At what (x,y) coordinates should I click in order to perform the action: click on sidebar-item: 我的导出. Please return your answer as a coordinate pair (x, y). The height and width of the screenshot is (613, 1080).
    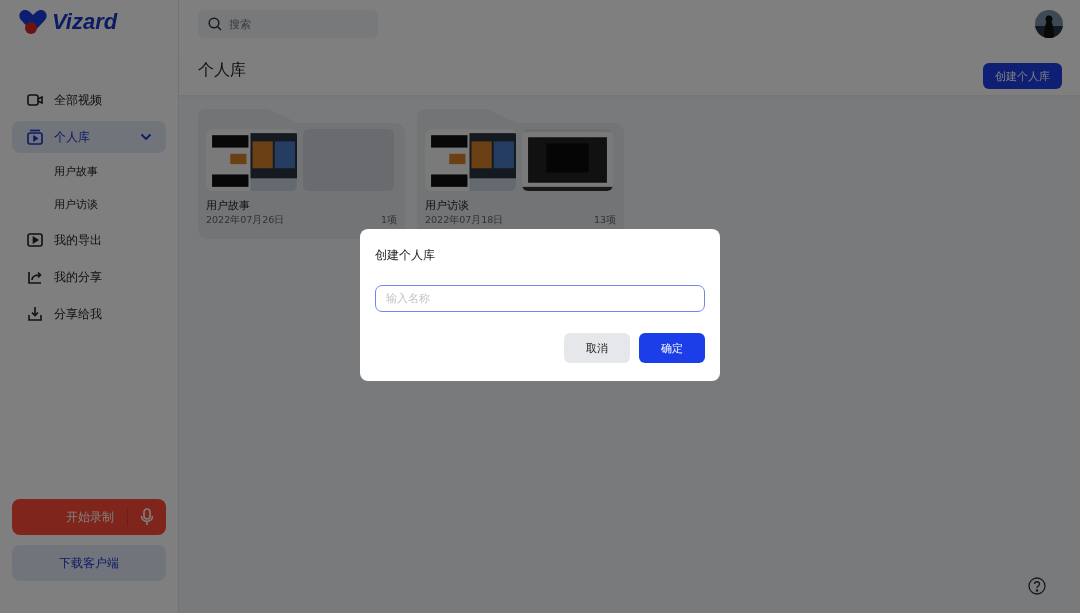
    Looking at the image, I should click on (89, 240).